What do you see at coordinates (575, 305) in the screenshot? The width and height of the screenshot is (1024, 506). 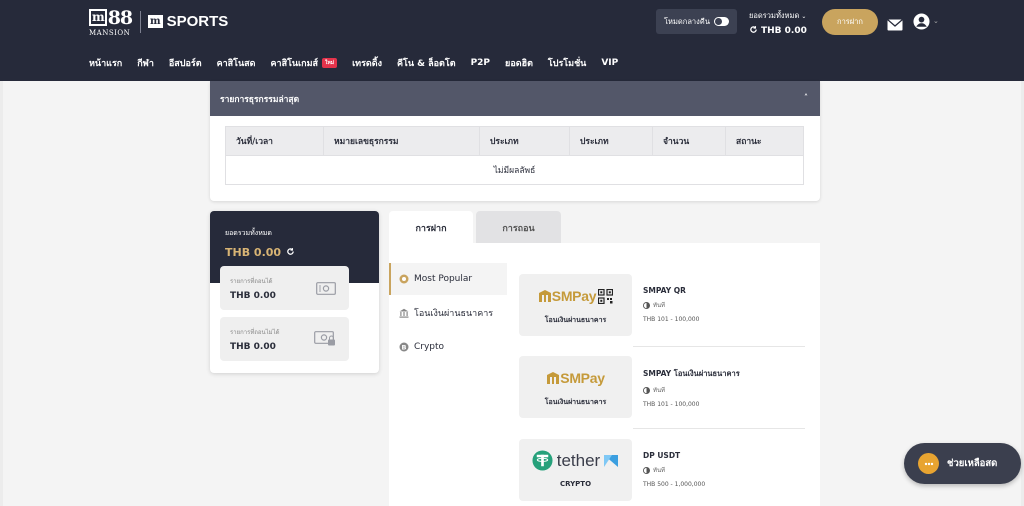 I see `smpay-qr-card: SMPay โอนเงินผ่านธนาคาร` at bounding box center [575, 305].